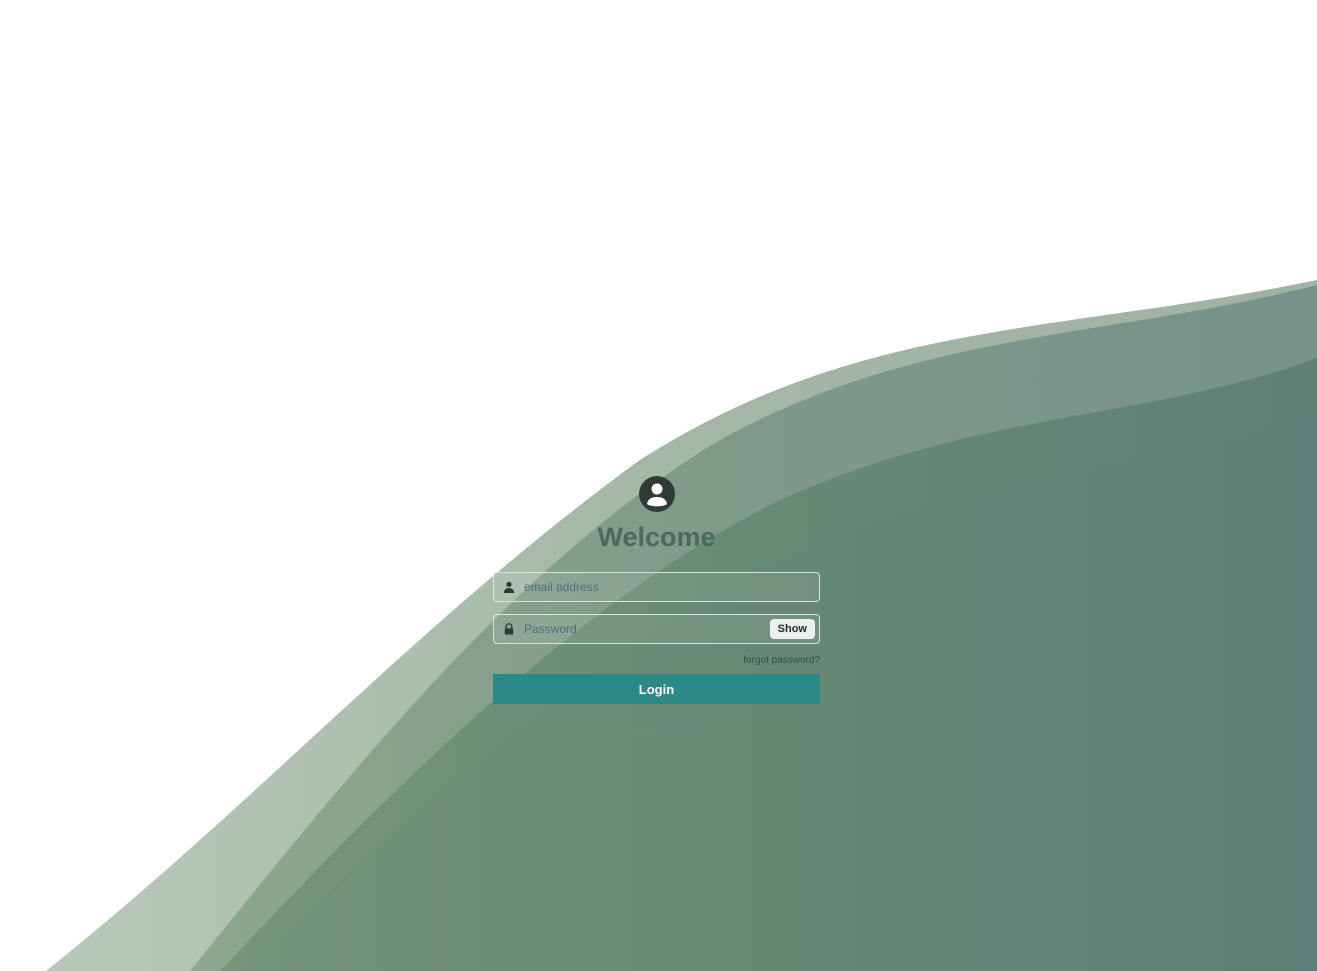 The height and width of the screenshot is (971, 1317). I want to click on signup-link: Sign Up, so click(684, 730).